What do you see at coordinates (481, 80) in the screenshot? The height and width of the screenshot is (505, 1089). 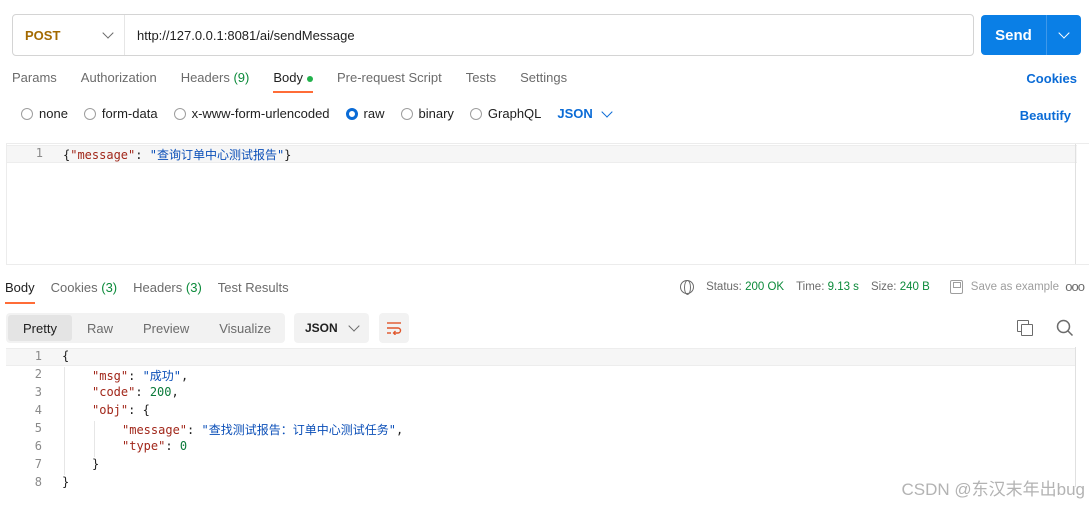 I see `tab-tests: Tests` at bounding box center [481, 80].